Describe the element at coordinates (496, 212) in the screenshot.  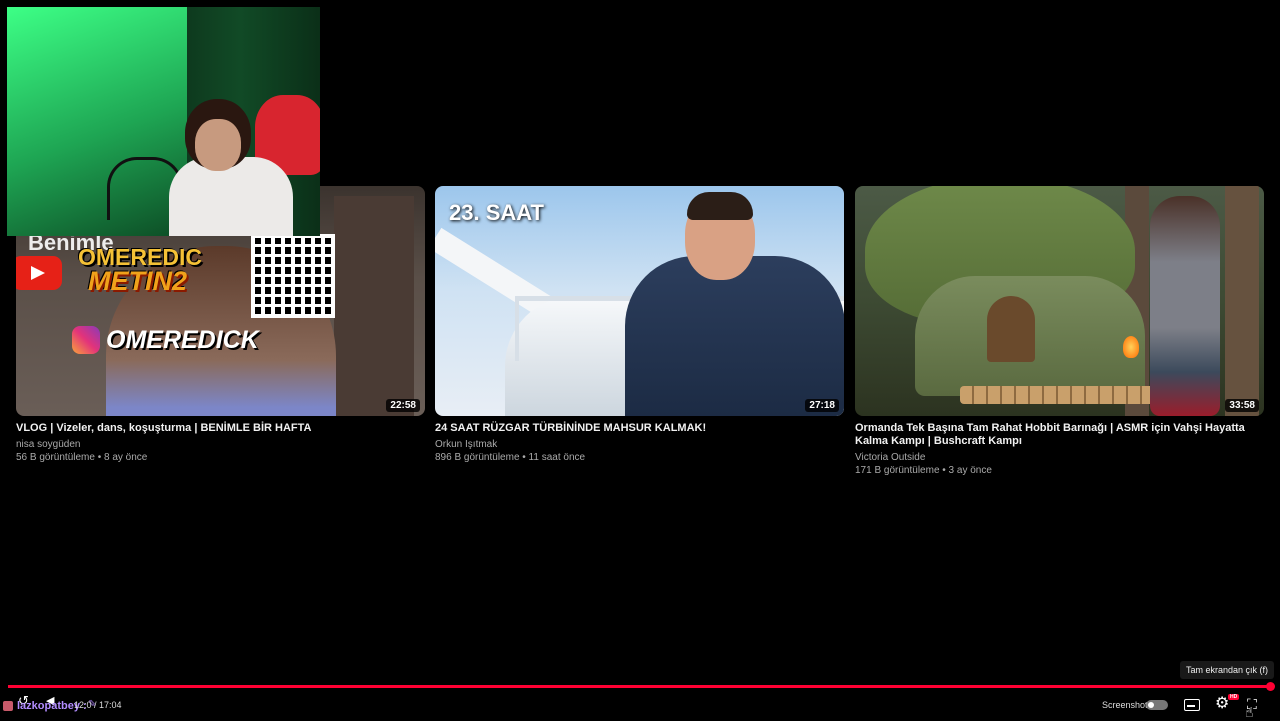
I see `thumb-label: 23. SAAT` at that location.